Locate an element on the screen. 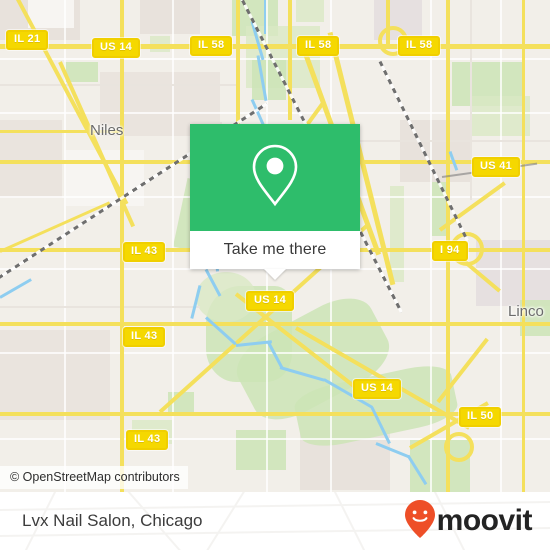  moovit-logo: moovit is located at coordinates (468, 521).